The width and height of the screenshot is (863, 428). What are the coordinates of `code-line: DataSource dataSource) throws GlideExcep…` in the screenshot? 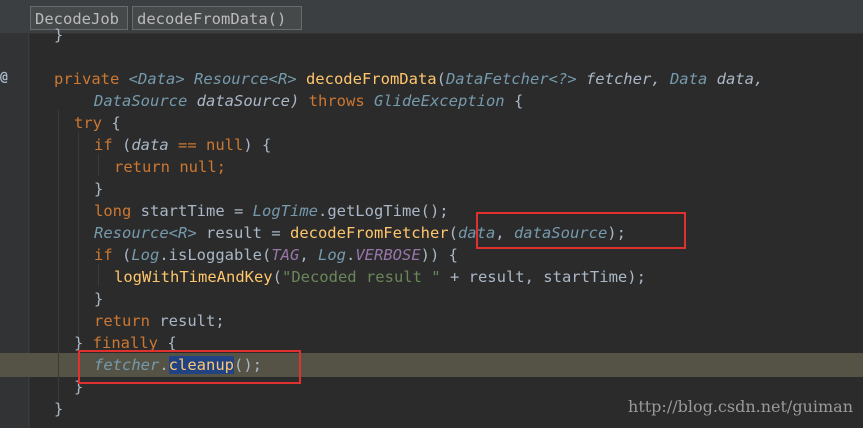 It's located at (309, 101).